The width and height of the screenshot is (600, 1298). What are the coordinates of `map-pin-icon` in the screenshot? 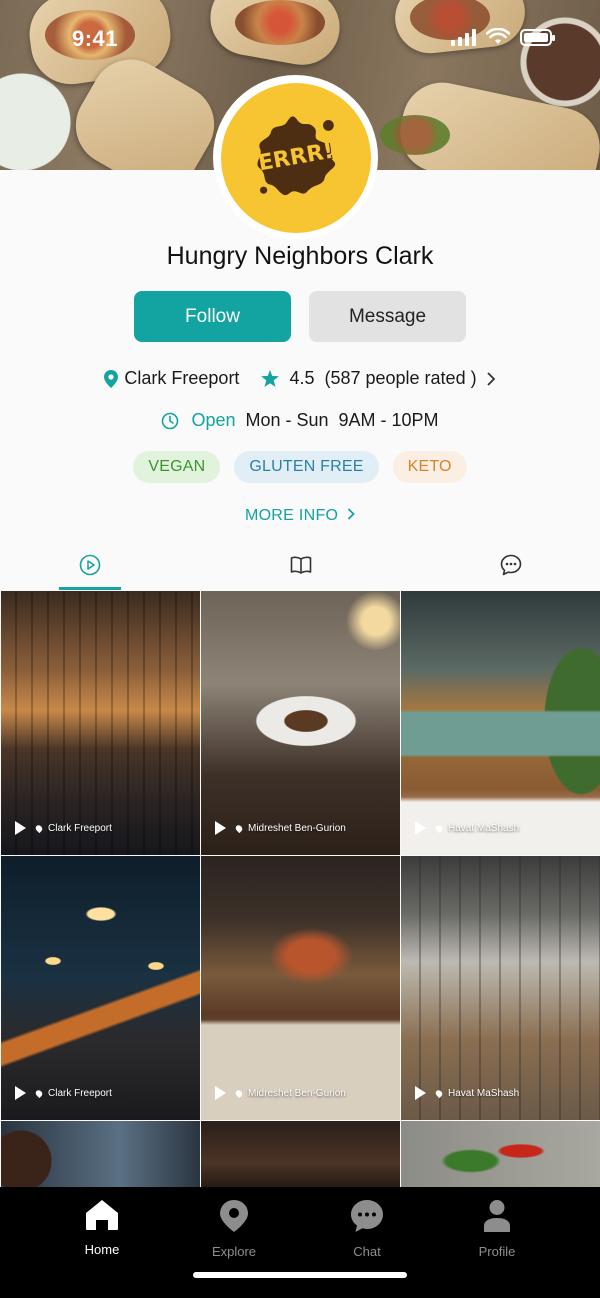 It's located at (234, 1216).